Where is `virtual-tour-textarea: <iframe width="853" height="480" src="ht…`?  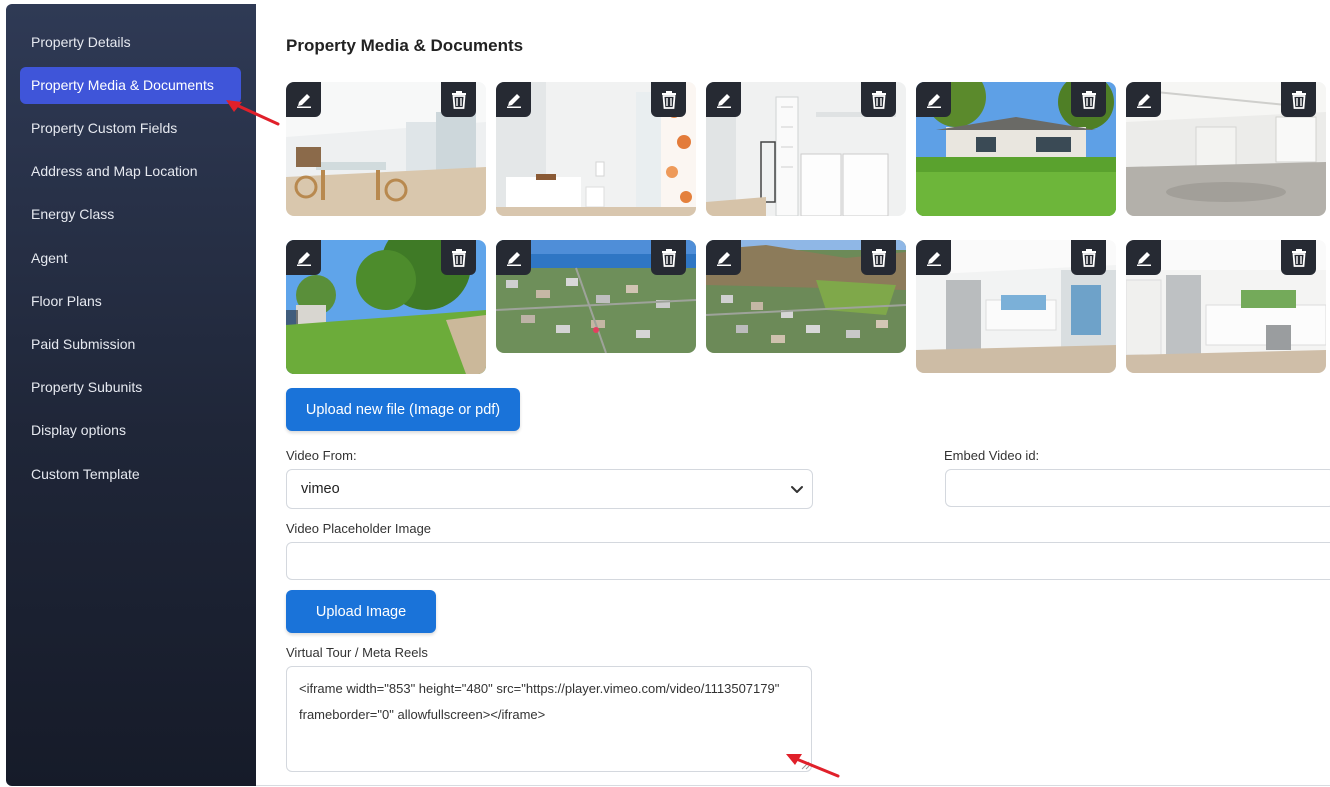 virtual-tour-textarea: <iframe width="853" height="480" src="ht… is located at coordinates (549, 719).